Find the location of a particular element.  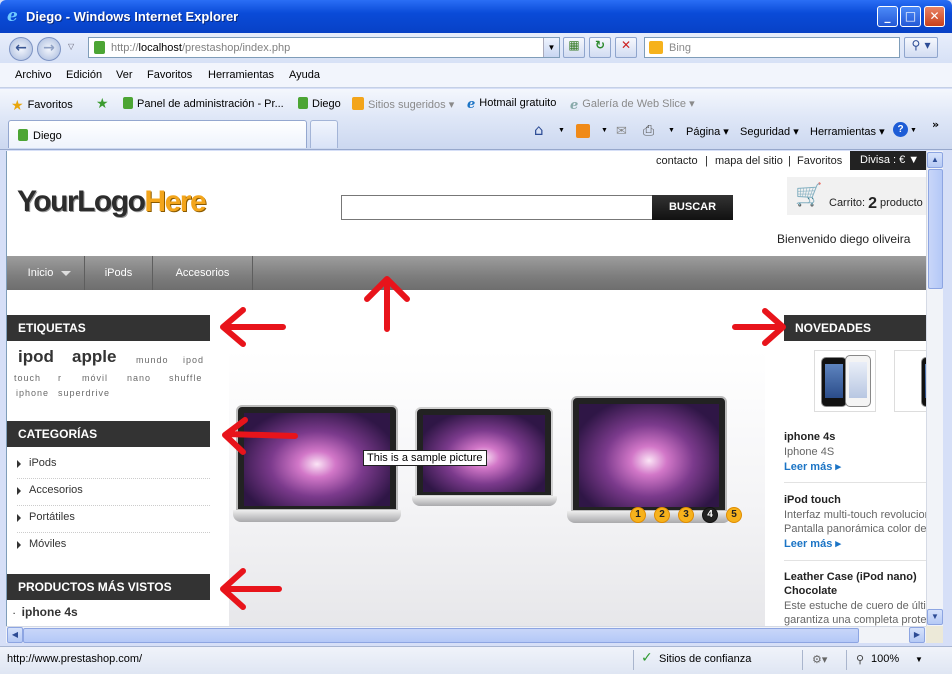

link-contacto: contacto is located at coordinates (677, 161).